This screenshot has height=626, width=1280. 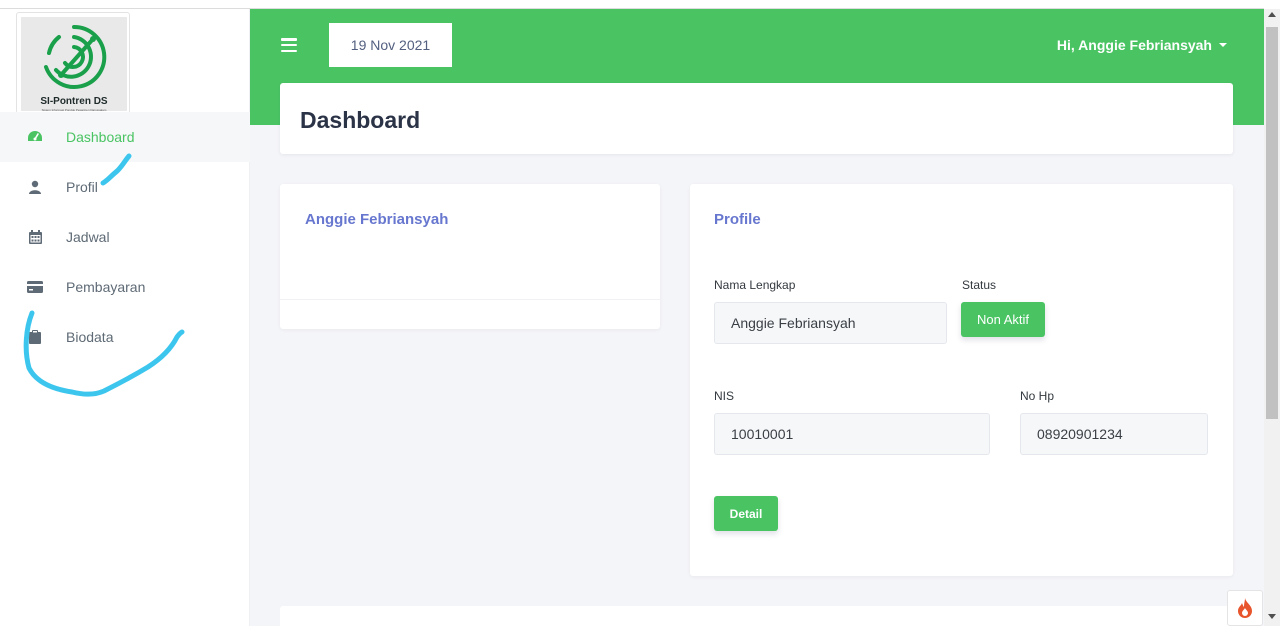 I want to click on sidebar-item-pembayaran: Pembayaran, so click(x=125, y=287).